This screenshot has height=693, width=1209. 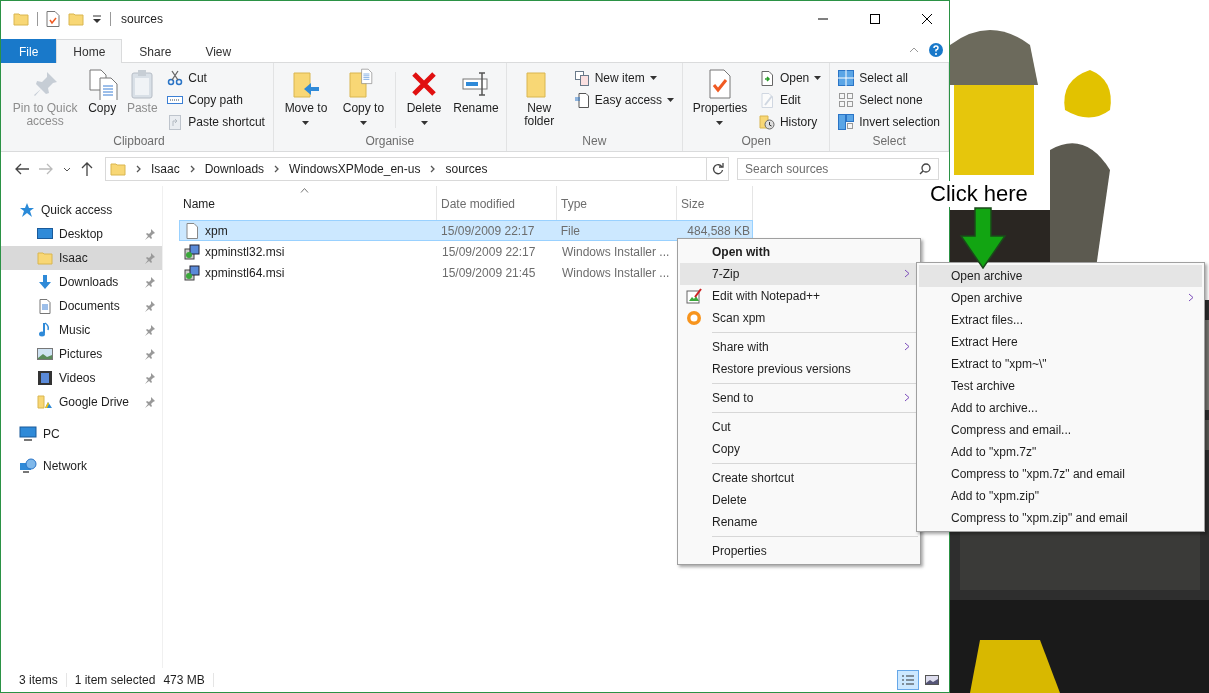 I want to click on ribbon-tab: Home, so click(x=89, y=51).